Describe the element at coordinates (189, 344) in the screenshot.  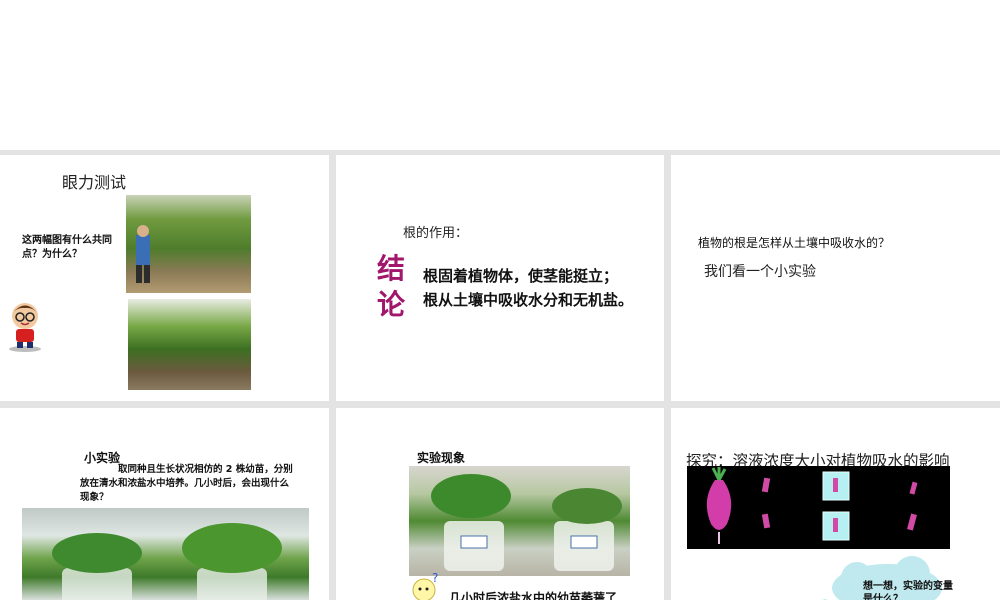
I see `plant-roots-photo` at that location.